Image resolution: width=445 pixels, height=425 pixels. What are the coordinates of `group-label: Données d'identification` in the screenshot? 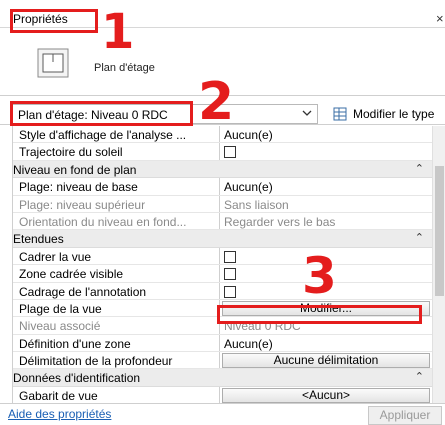 It's located at (77, 378).